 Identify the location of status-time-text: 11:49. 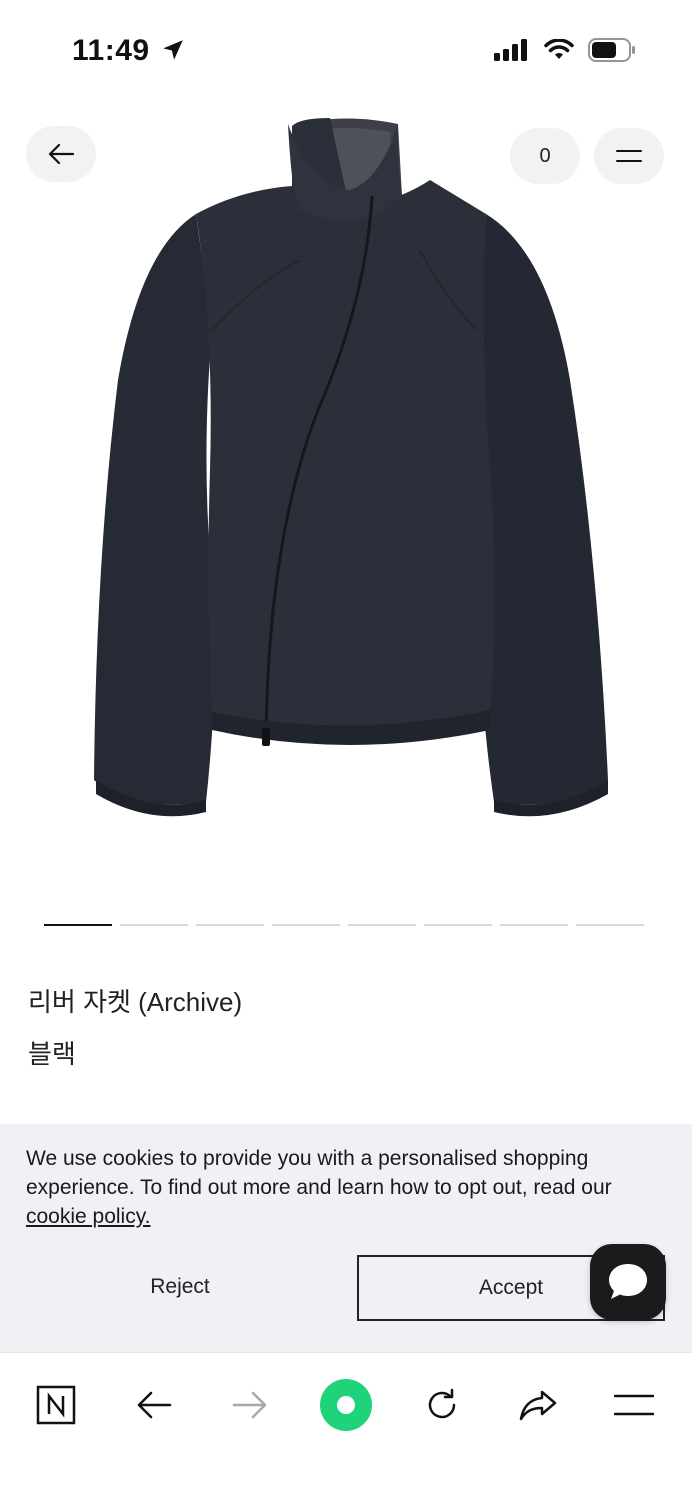
(111, 50).